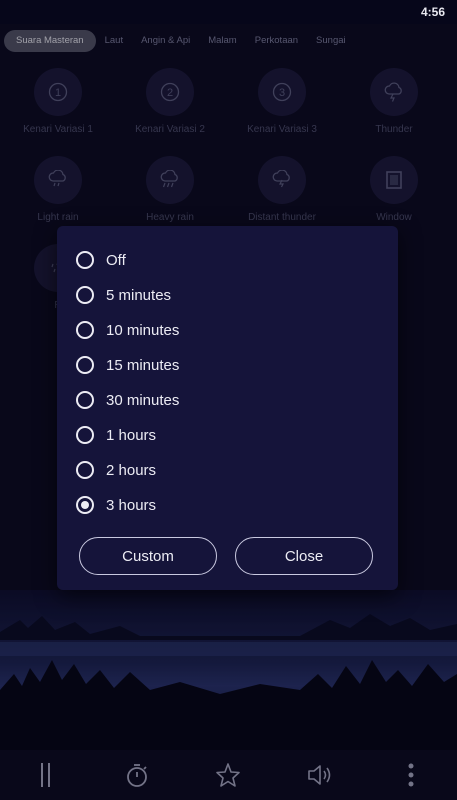 This screenshot has height=800, width=457. I want to click on timer-option-1-hours: 1 hours, so click(226, 435).